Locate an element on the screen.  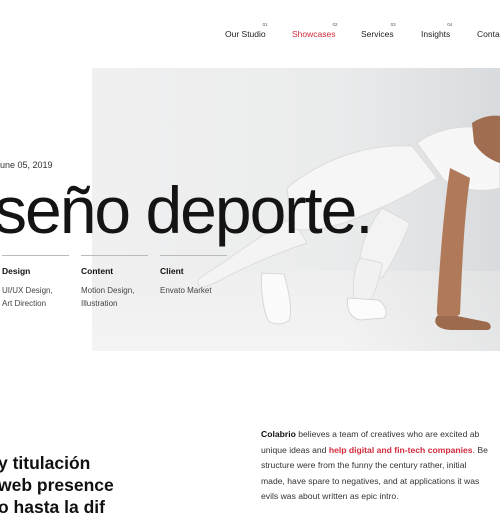
nav-item-label: Insights is located at coordinates (436, 34).